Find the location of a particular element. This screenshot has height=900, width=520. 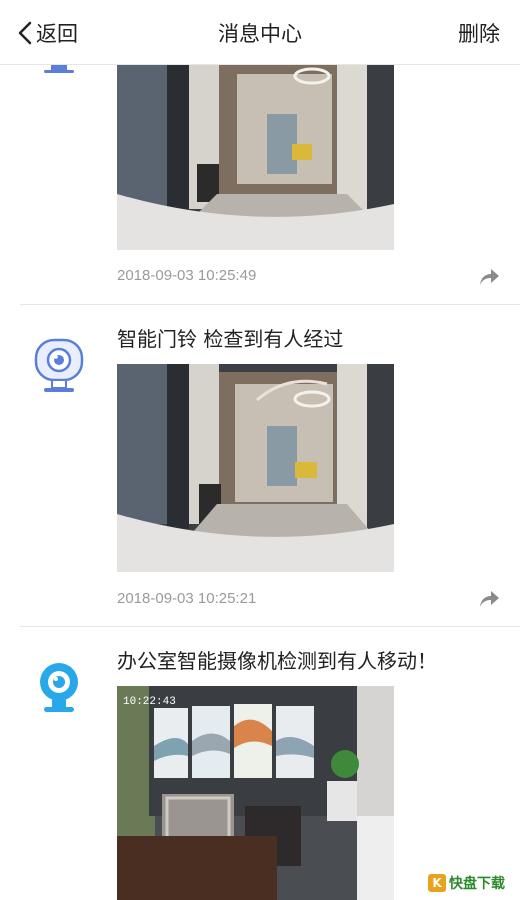

delete-button: 删除 is located at coordinates (479, 33).